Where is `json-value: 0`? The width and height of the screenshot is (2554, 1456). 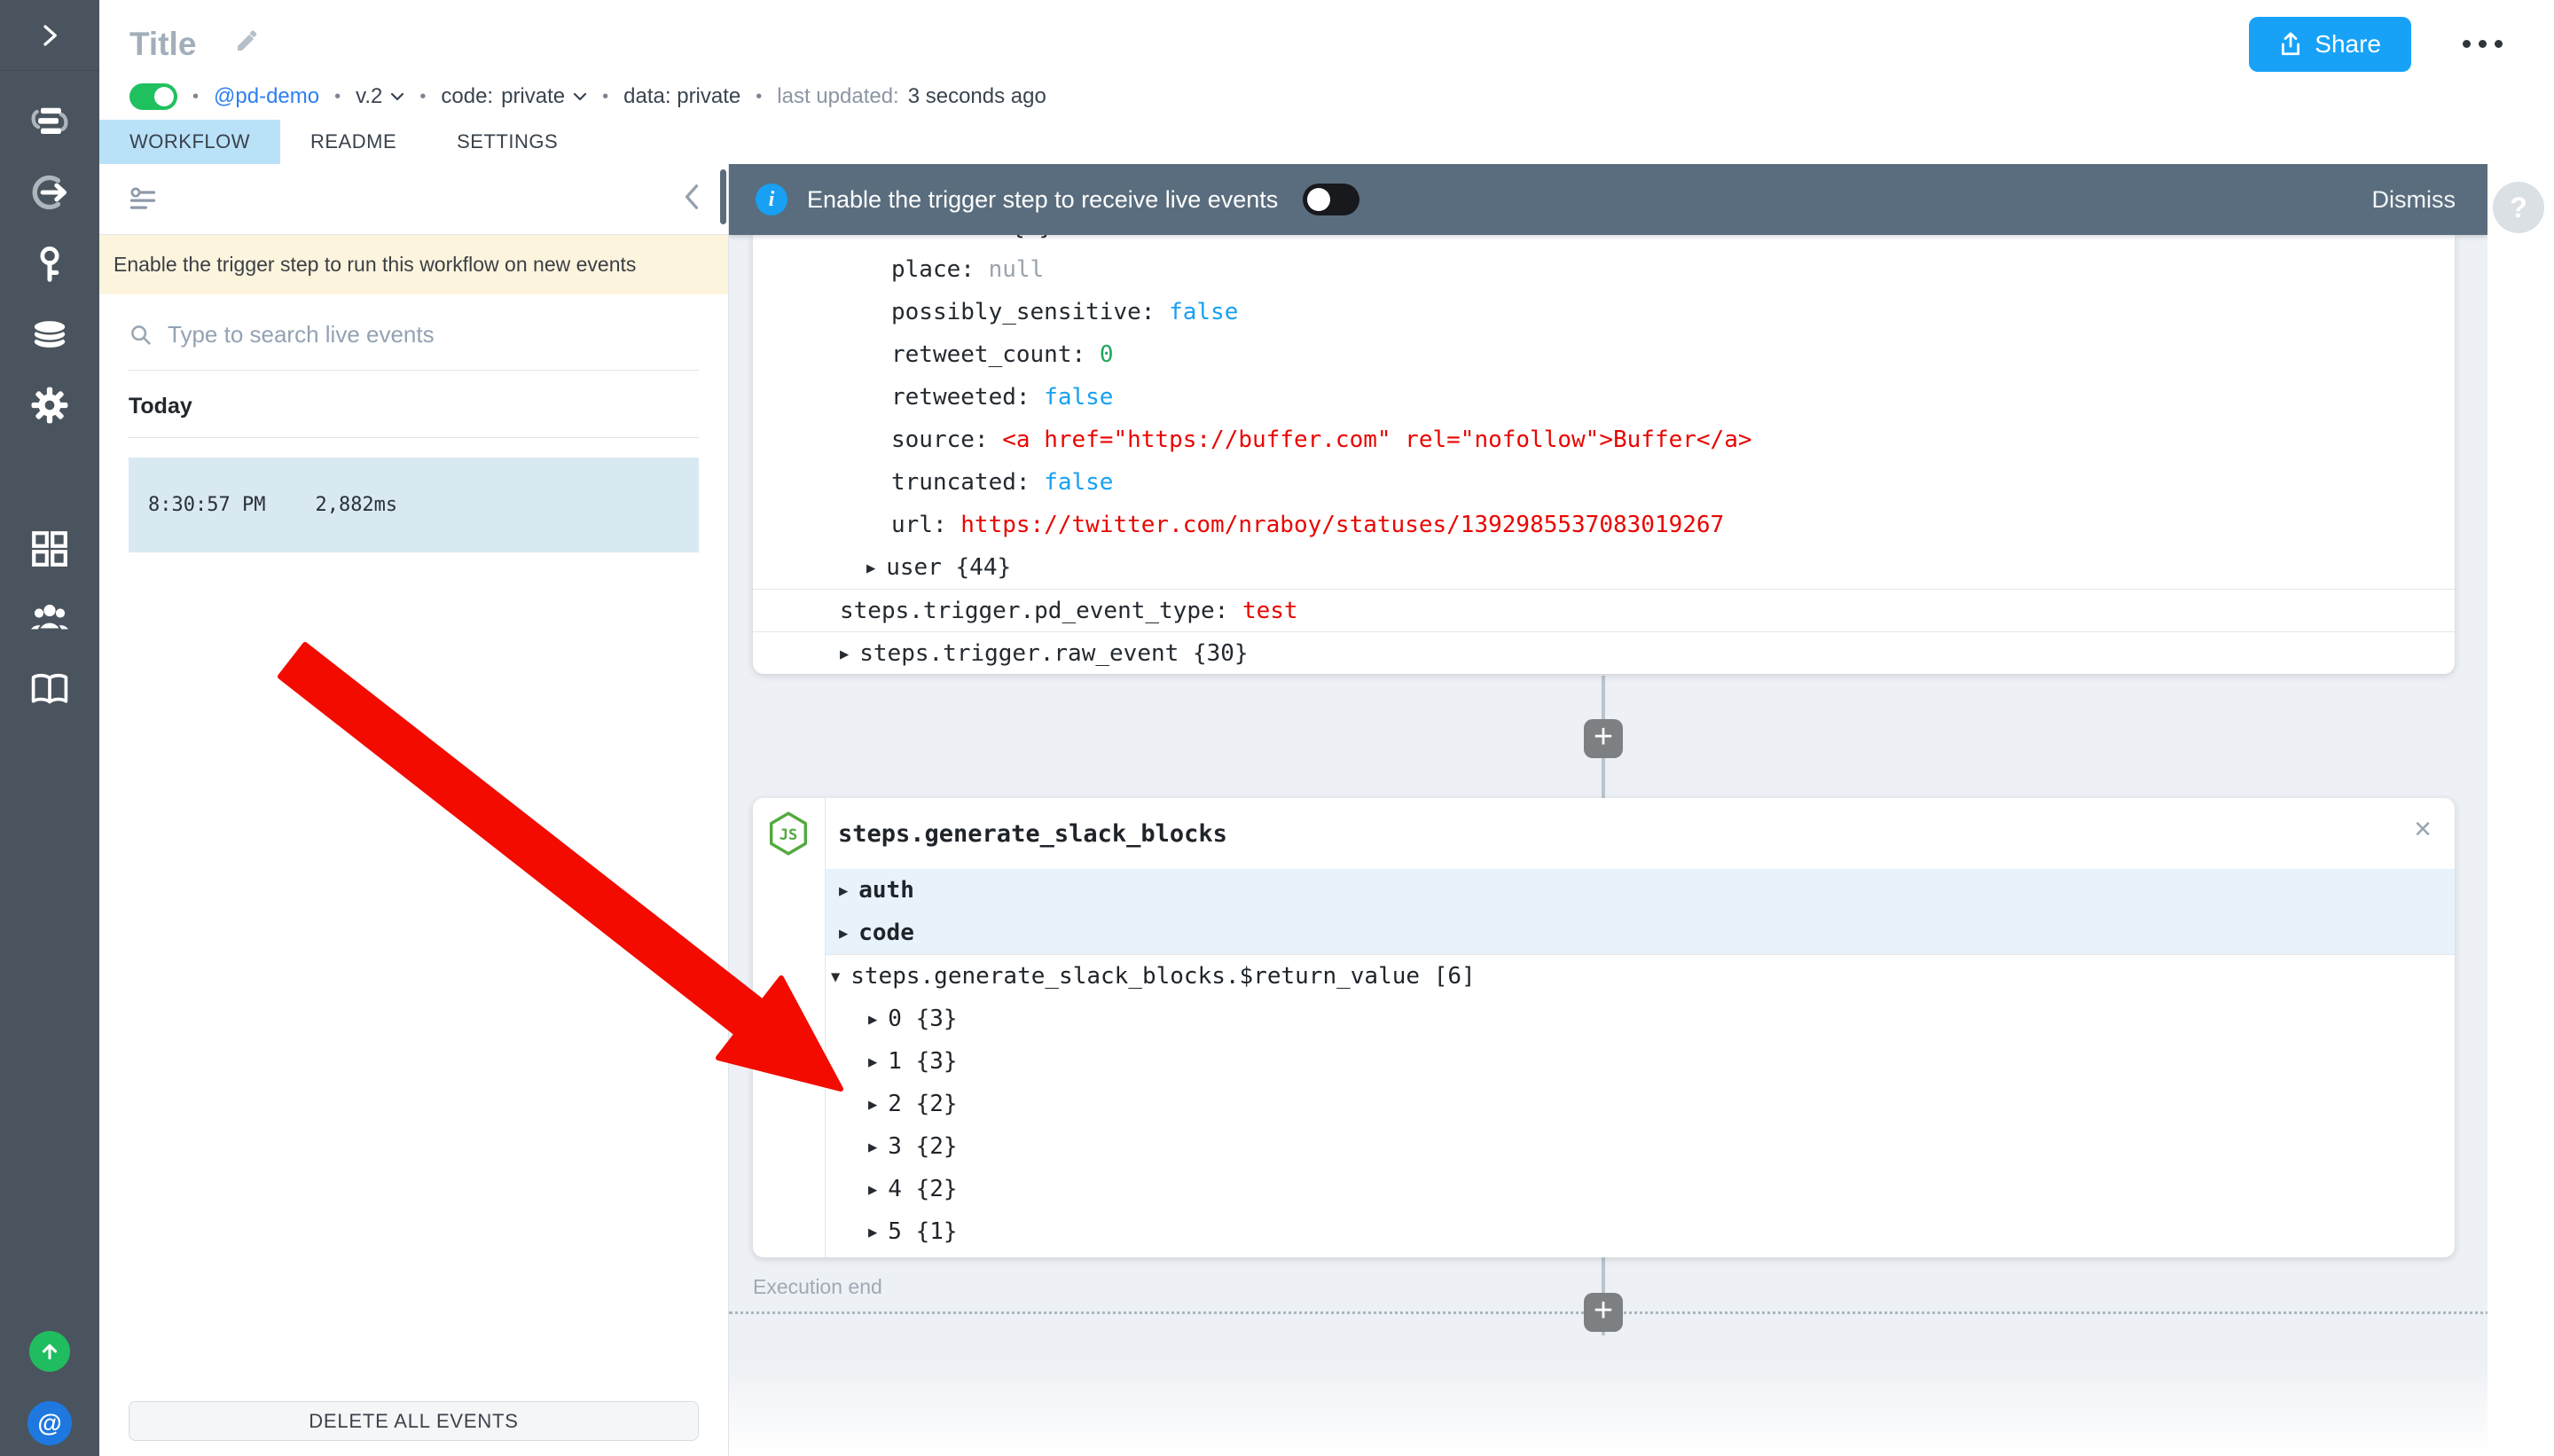
json-value: 0 is located at coordinates (1106, 354).